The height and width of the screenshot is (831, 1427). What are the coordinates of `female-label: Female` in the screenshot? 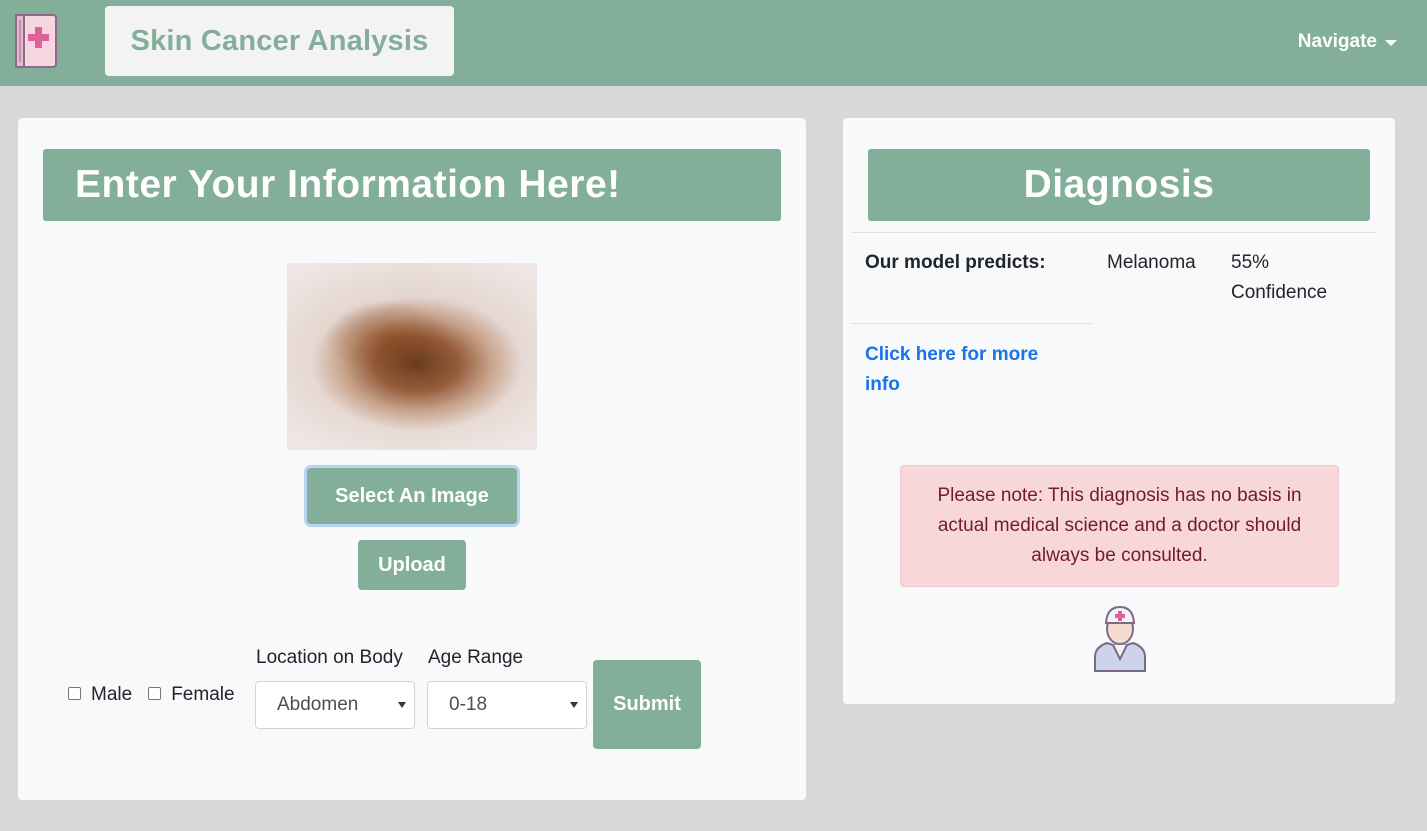 It's located at (203, 694).